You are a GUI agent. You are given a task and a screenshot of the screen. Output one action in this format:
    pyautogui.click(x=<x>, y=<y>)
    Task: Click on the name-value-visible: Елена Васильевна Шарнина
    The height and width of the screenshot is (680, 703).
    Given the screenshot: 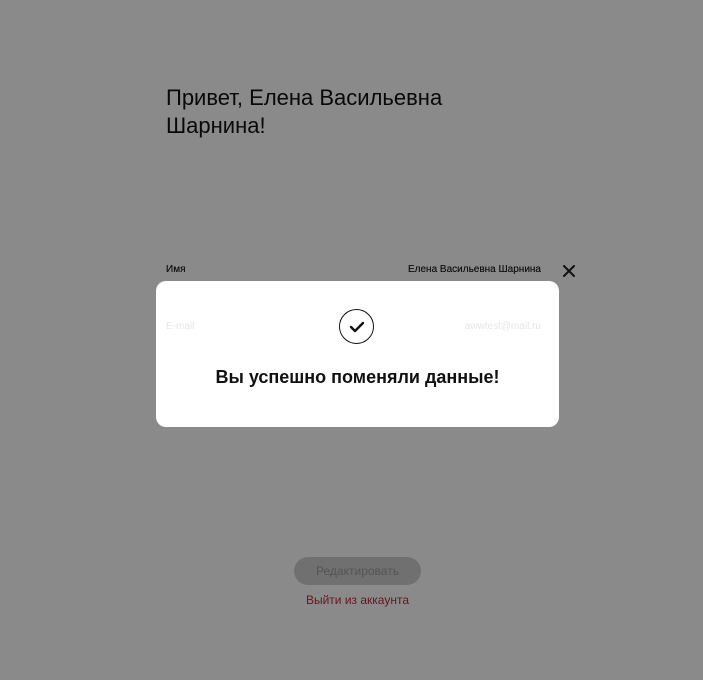 What is the action you would take?
    pyautogui.click(x=474, y=269)
    